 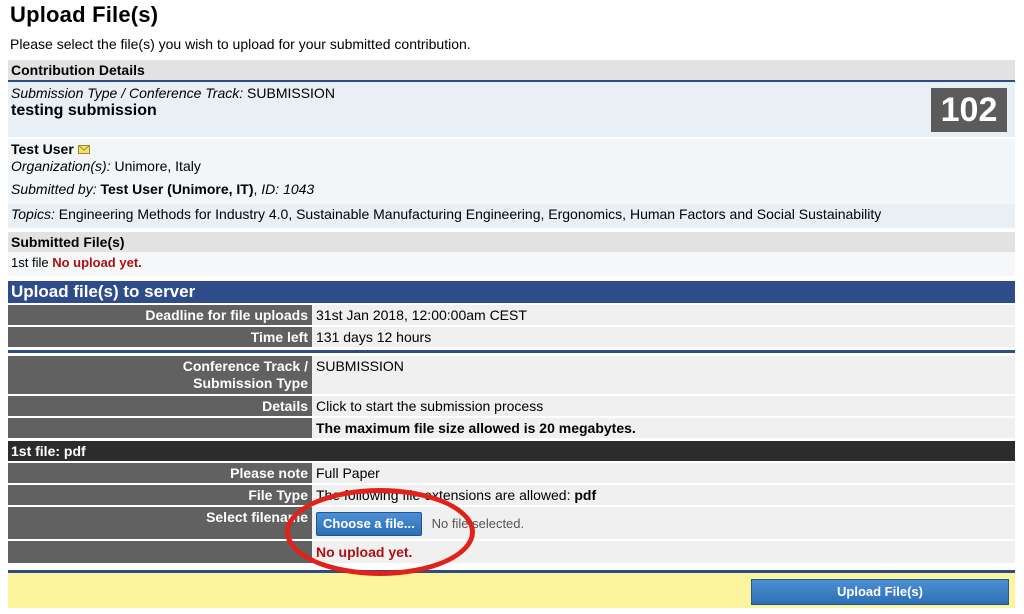 I want to click on deadline-value: 31st Jan 2018, 12:00:00am CEST, so click(x=663, y=316).